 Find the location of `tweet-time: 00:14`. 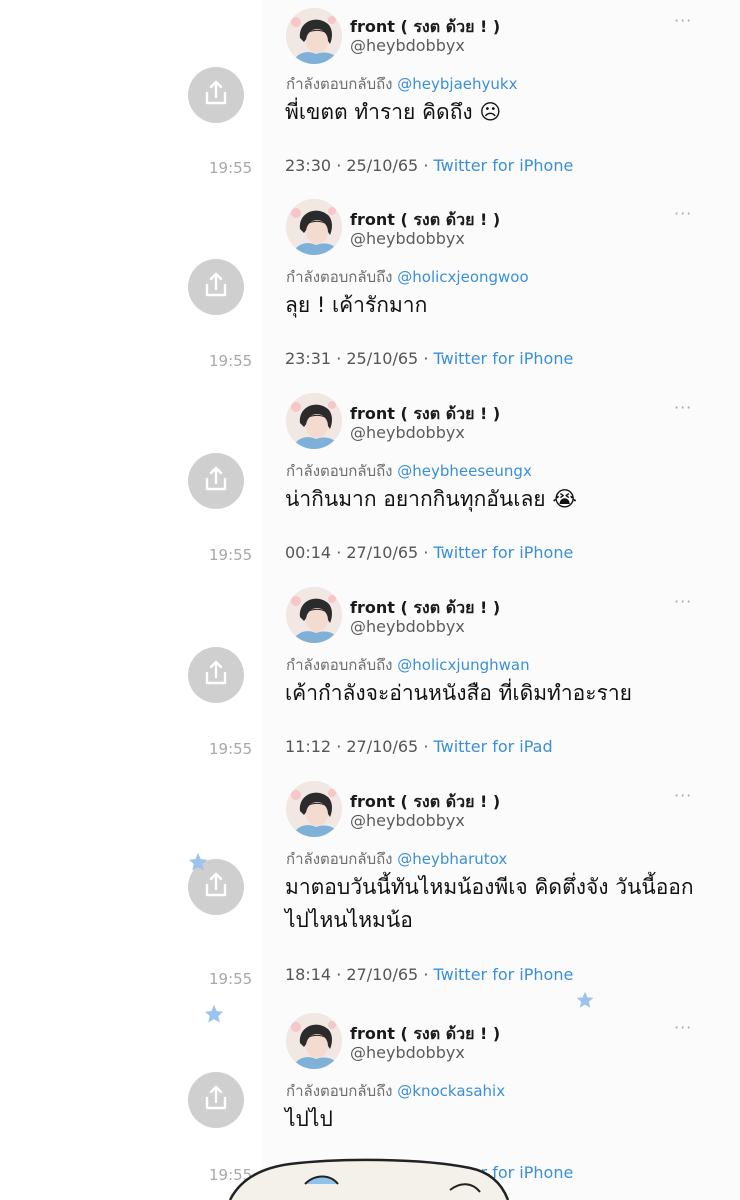

tweet-time: 00:14 is located at coordinates (308, 552).